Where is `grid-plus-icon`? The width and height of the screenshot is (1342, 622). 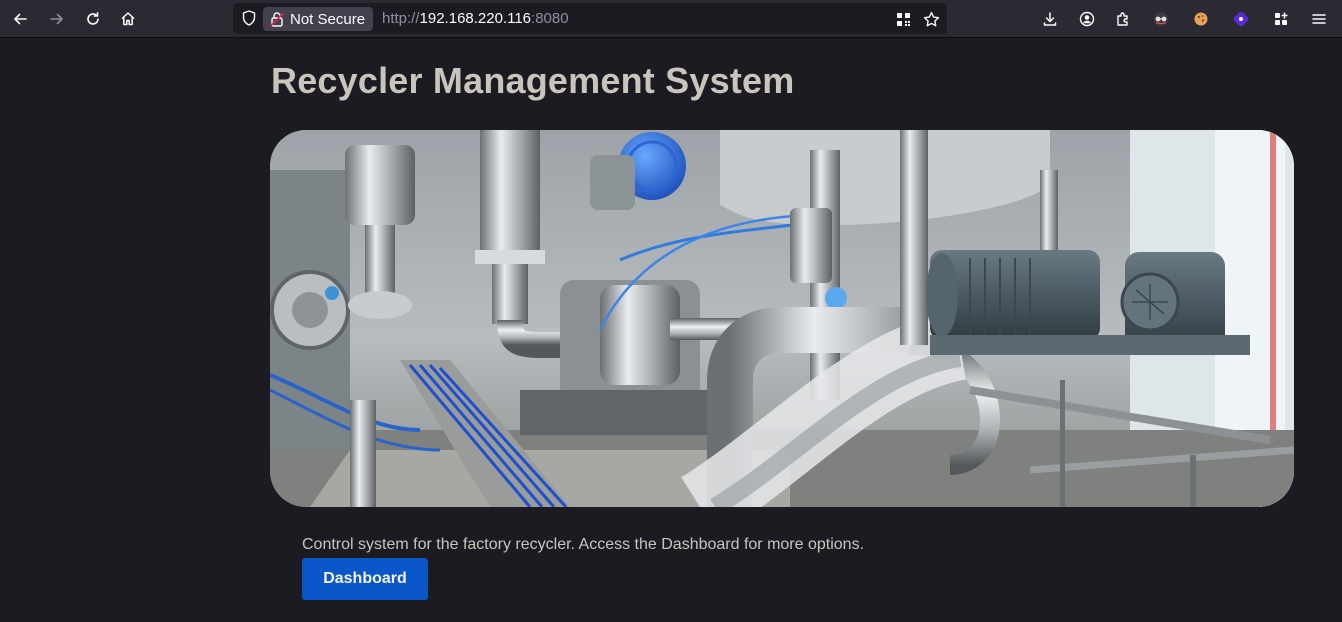 grid-plus-icon is located at coordinates (1281, 18).